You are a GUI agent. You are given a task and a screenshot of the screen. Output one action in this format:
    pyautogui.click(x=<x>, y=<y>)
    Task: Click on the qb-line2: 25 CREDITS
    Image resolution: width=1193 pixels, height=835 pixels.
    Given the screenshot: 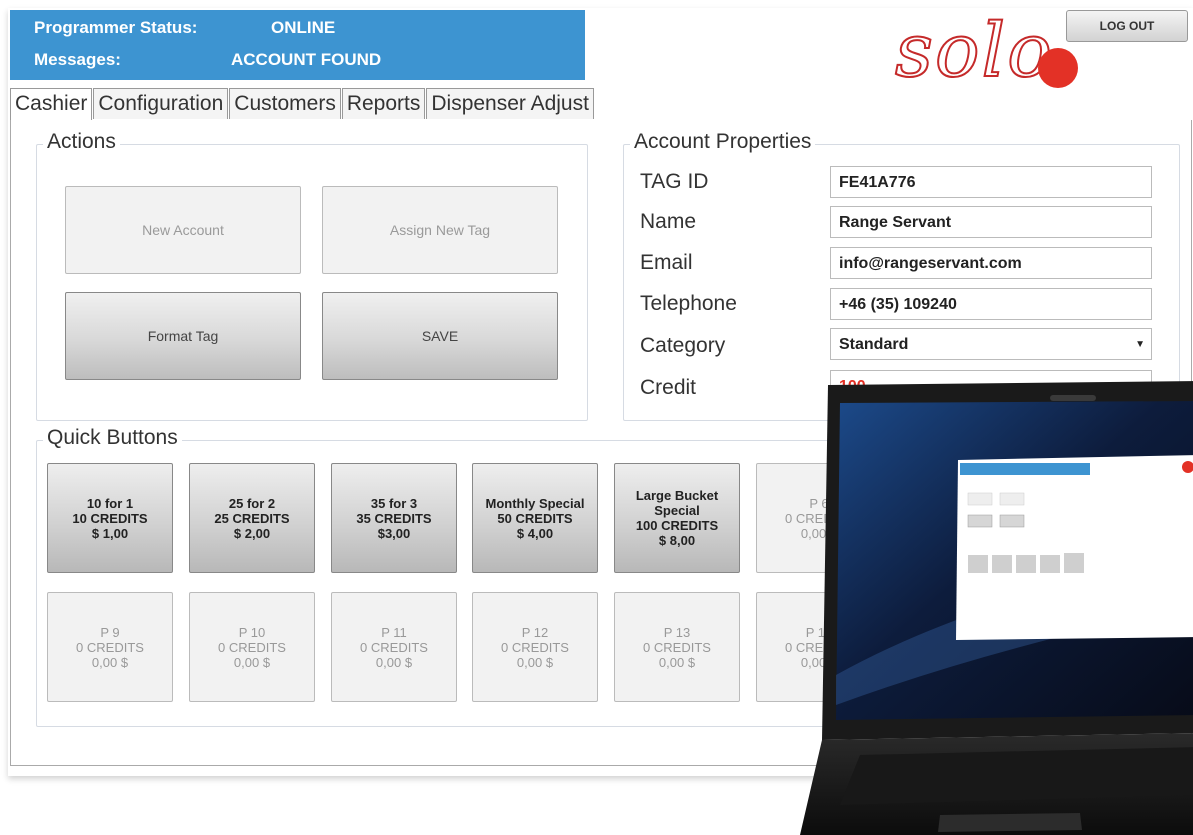 What is the action you would take?
    pyautogui.click(x=252, y=518)
    